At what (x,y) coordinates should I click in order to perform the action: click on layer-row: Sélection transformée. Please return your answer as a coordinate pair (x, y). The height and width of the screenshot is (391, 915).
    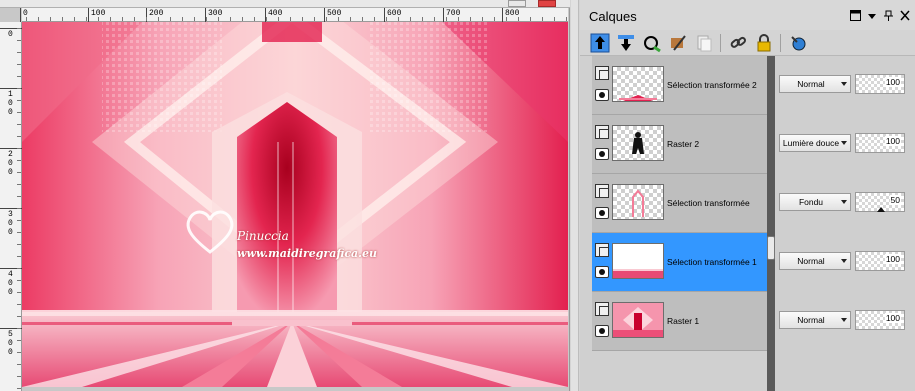
    Looking at the image, I should click on (679, 203).